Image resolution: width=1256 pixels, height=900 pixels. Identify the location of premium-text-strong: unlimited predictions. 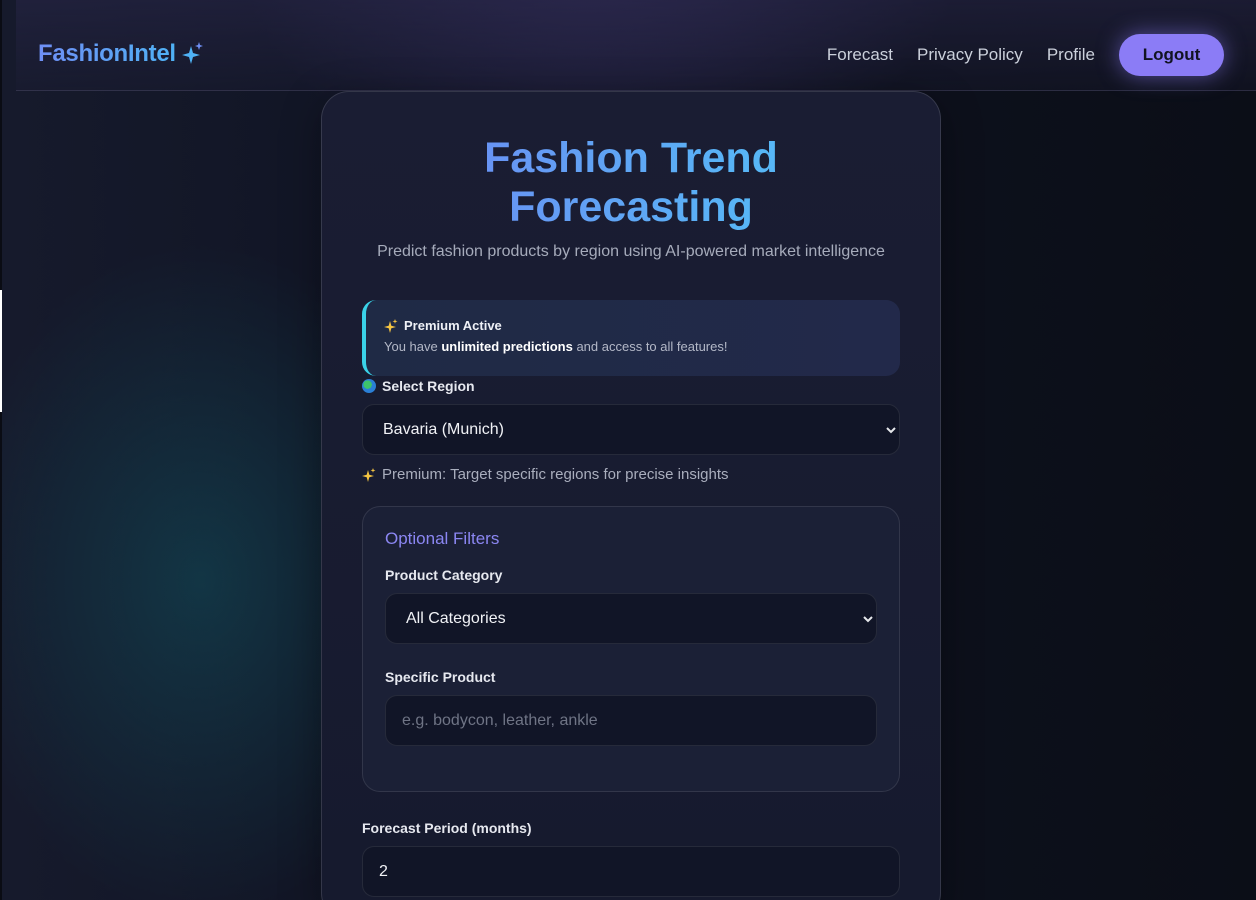
(507, 346).